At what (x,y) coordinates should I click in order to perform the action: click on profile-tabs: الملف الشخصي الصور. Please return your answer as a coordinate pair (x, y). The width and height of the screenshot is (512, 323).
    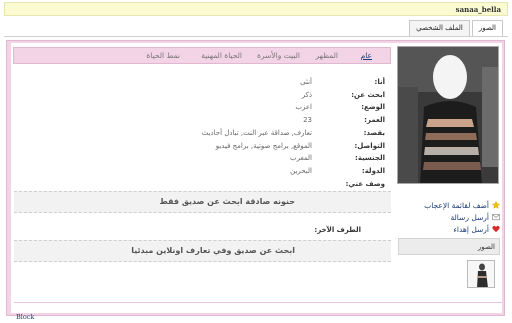
    Looking at the image, I should click on (456, 28).